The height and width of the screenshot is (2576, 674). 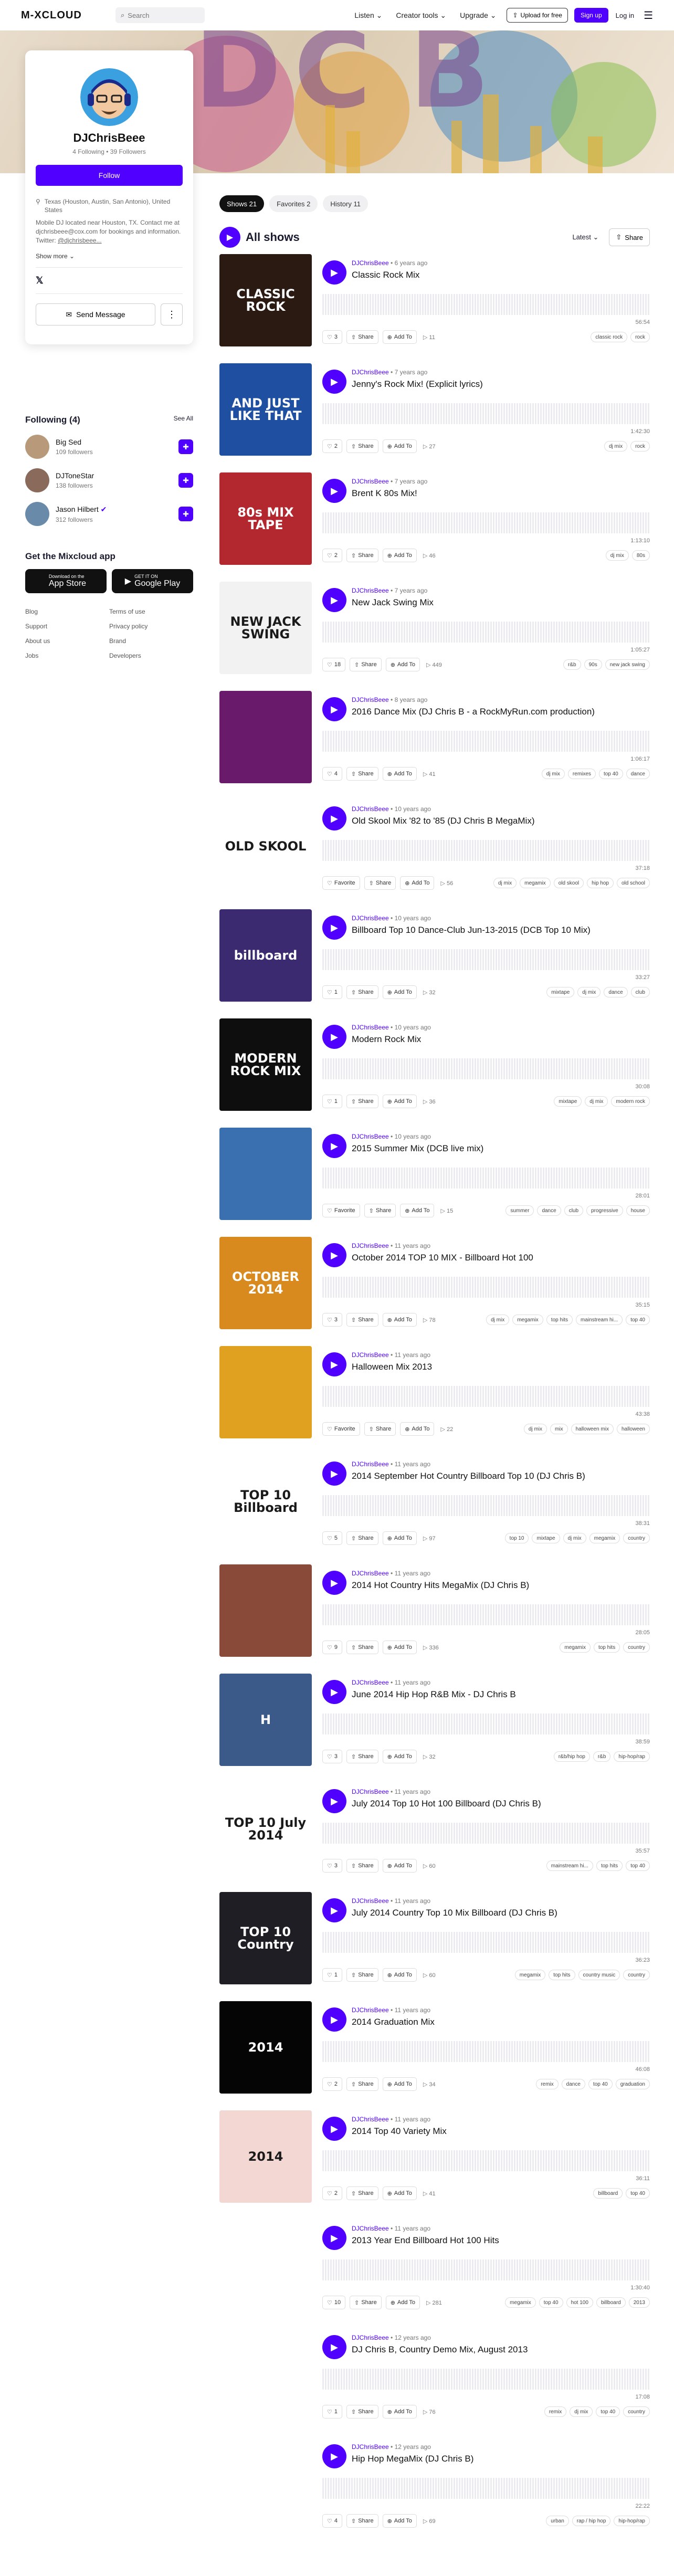 What do you see at coordinates (346, 203) in the screenshot?
I see `tab-history: History 11` at bounding box center [346, 203].